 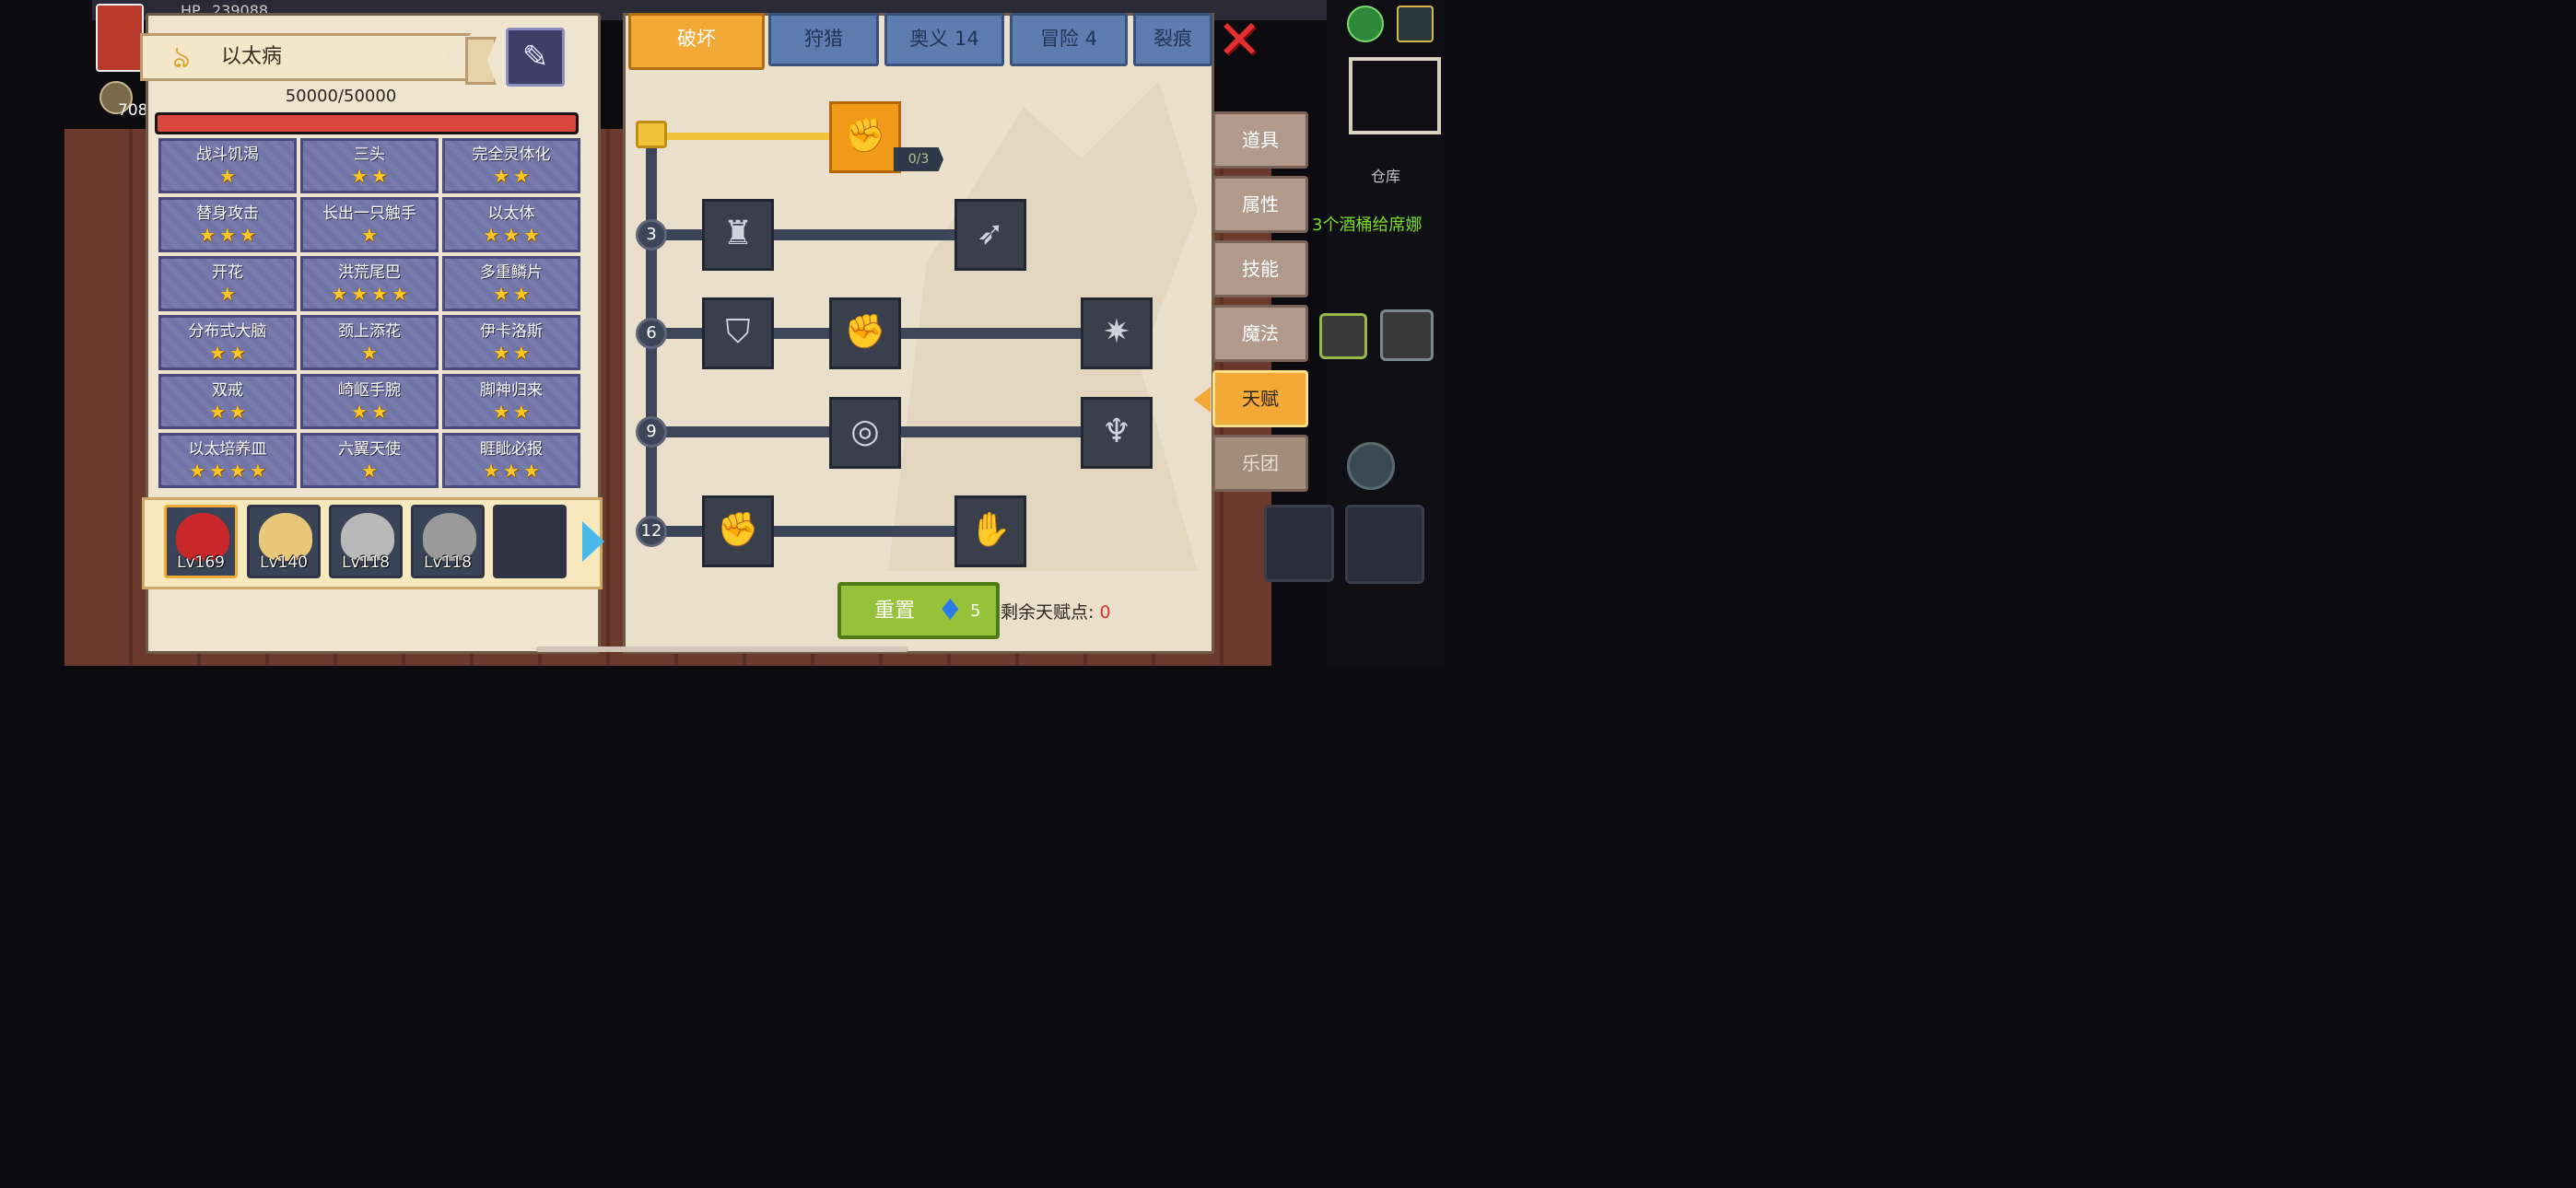 I want to click on tier-badge: 3, so click(x=651, y=234).